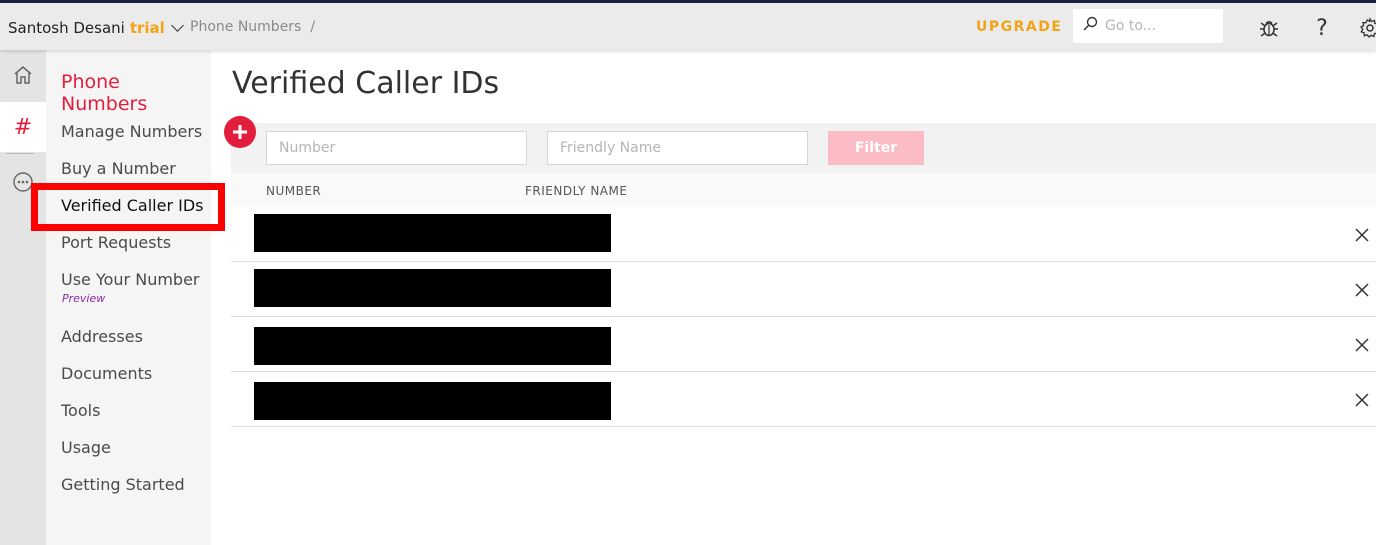  Describe the element at coordinates (677, 148) in the screenshot. I see `friendly-name-filter-input` at that location.